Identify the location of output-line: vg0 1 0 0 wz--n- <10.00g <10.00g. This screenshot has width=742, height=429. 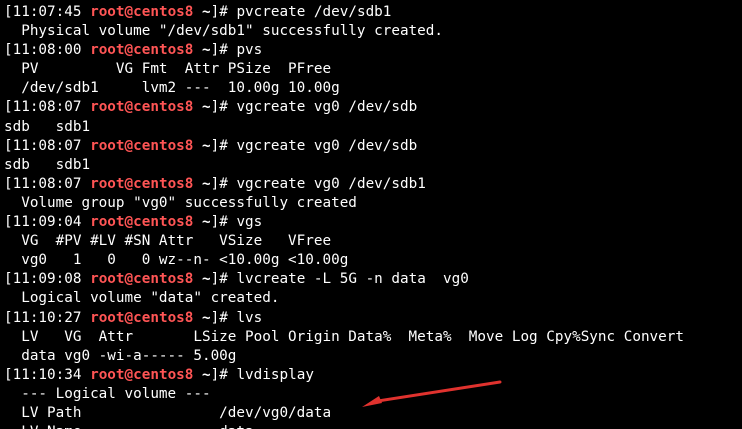
(371, 260).